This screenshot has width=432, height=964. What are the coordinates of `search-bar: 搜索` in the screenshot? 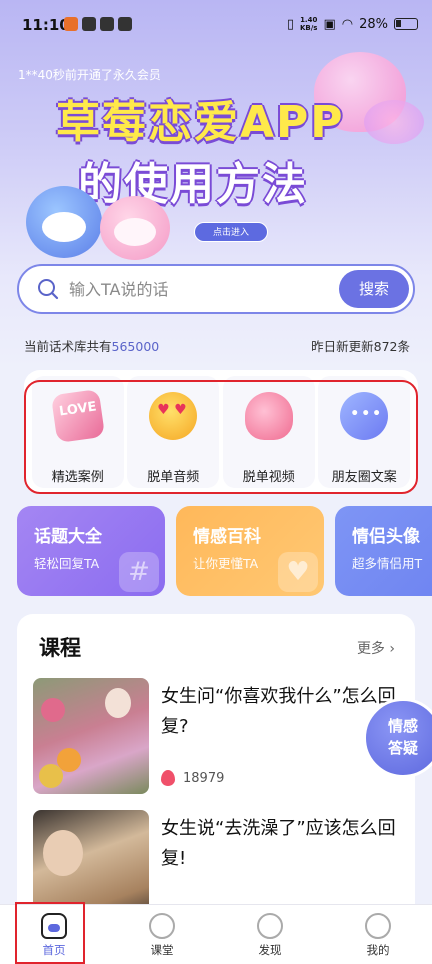 It's located at (216, 289).